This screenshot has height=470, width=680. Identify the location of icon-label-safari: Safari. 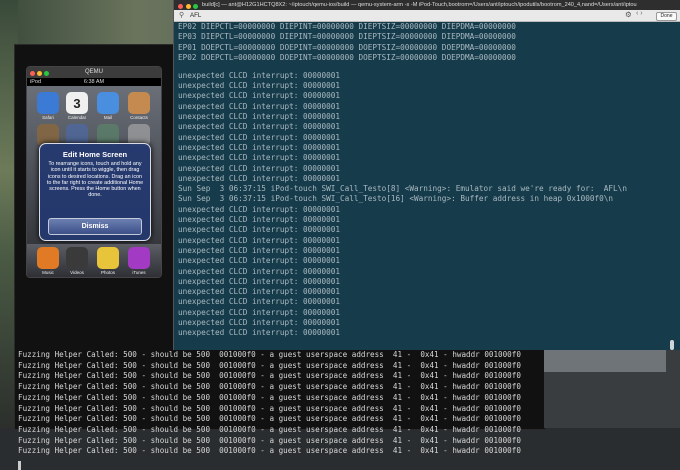
(48, 117).